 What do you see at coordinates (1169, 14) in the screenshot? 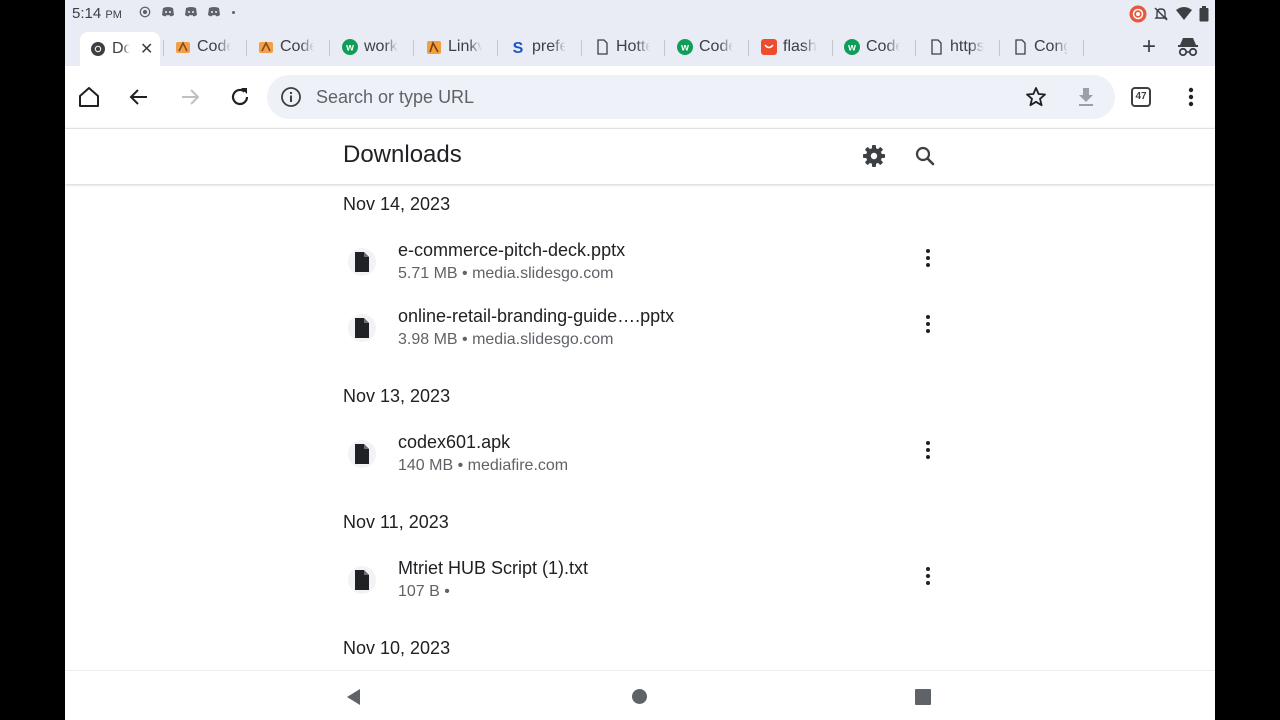
I see `status-system-icons` at bounding box center [1169, 14].